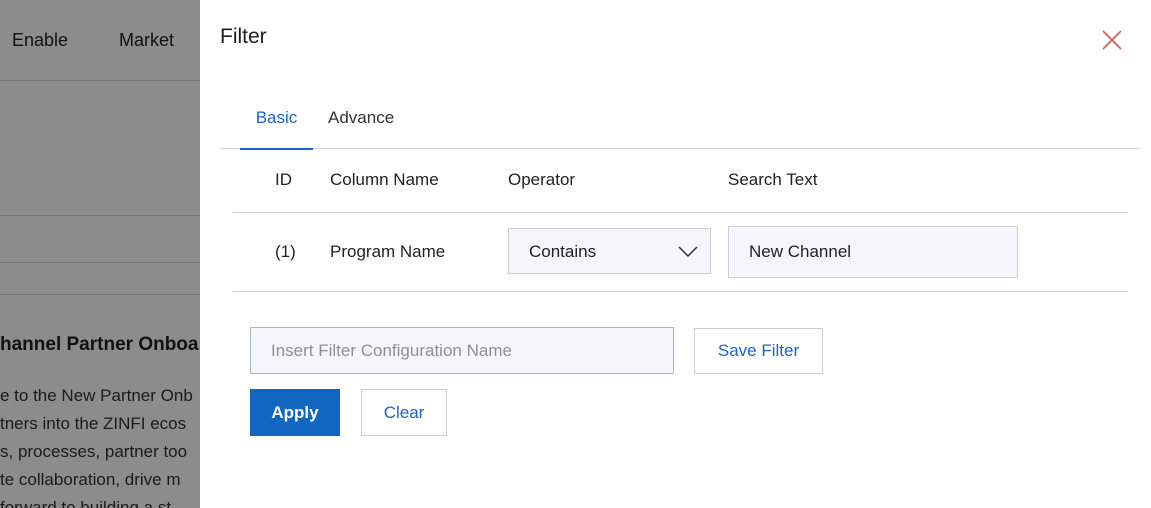 The width and height of the screenshot is (1151, 508). I want to click on header-id: ID, so click(283, 179).